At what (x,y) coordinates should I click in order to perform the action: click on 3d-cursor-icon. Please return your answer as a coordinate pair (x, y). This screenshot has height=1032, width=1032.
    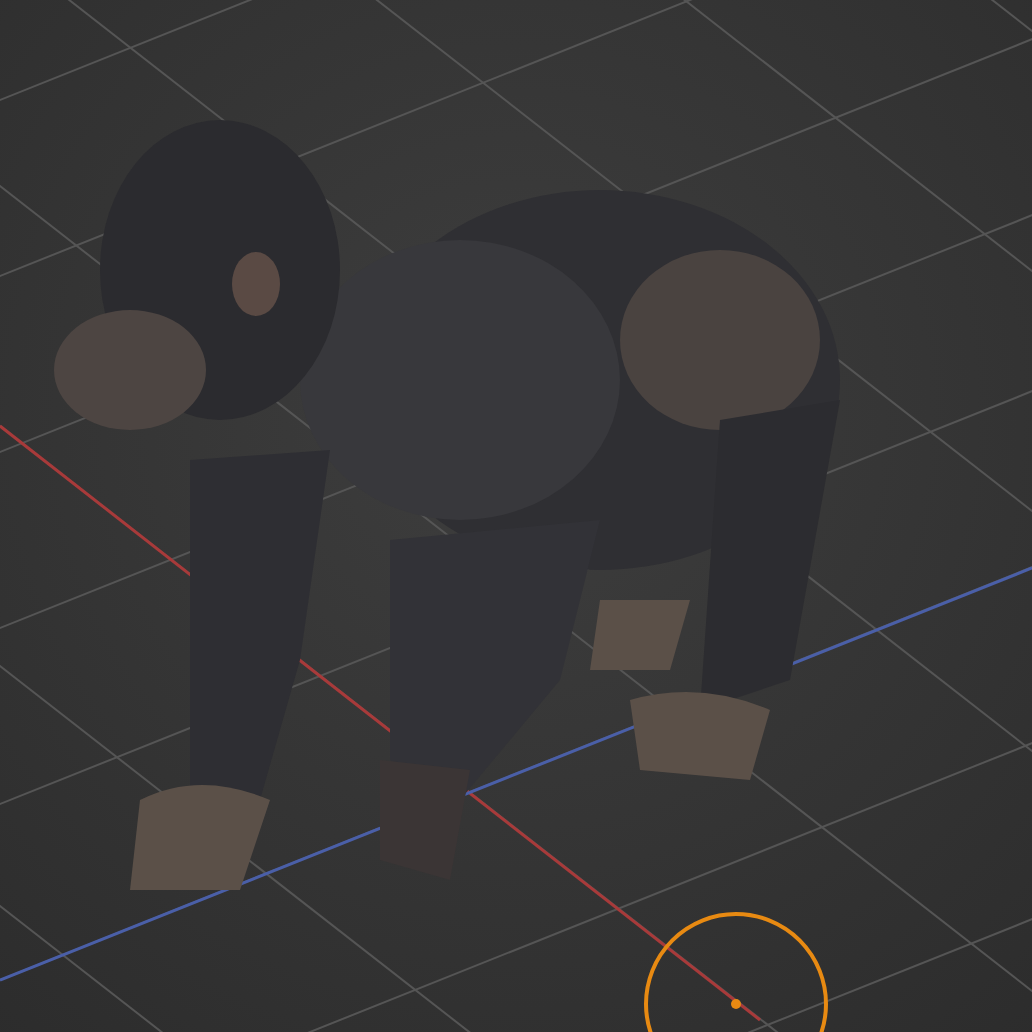
    Looking at the image, I should click on (736, 972).